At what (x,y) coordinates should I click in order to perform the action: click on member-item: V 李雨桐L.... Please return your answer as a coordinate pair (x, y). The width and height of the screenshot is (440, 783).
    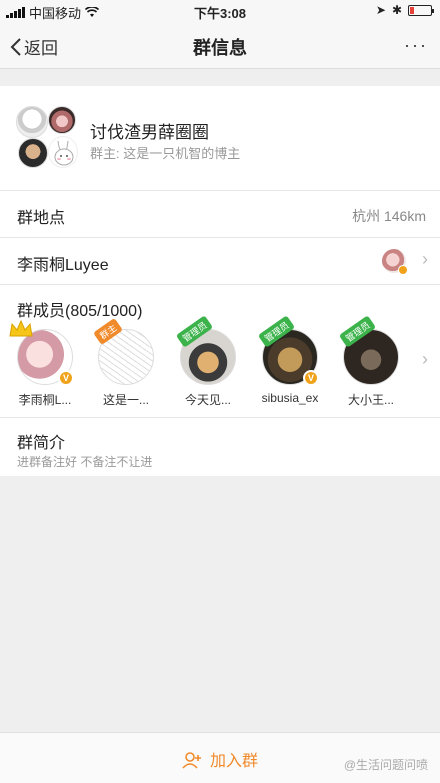
    Looking at the image, I should click on (45, 363).